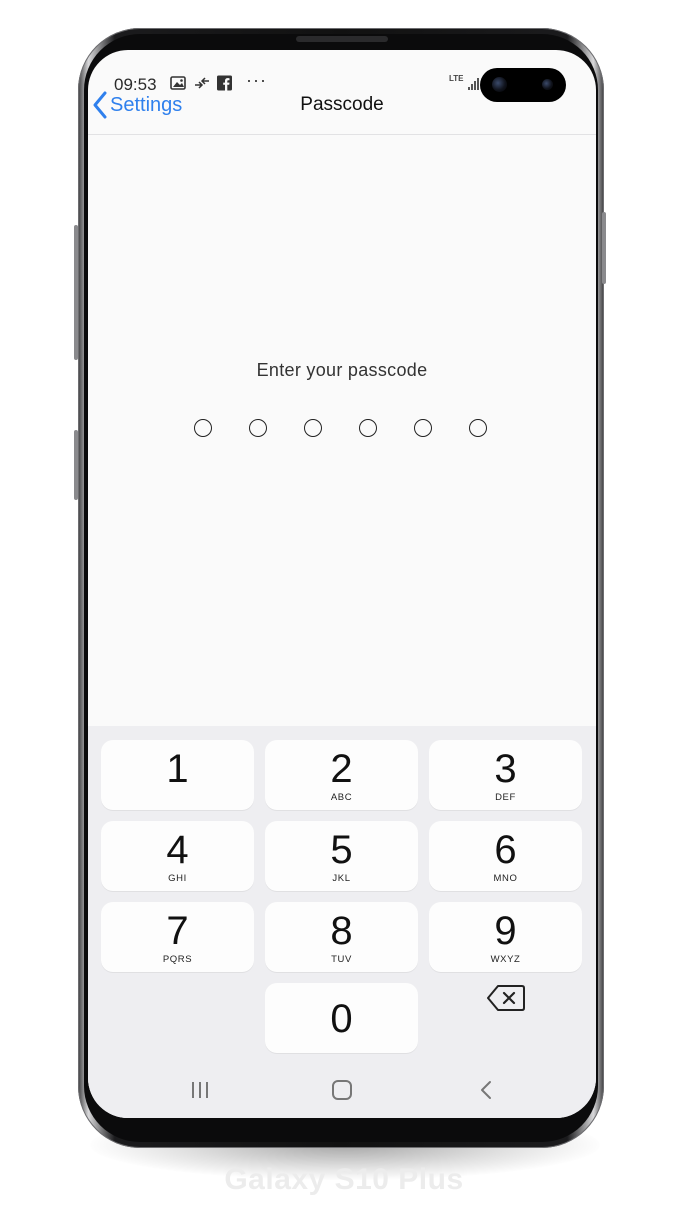 The width and height of the screenshot is (688, 1222). Describe the element at coordinates (202, 83) in the screenshot. I see `data-transfer-icon` at that location.